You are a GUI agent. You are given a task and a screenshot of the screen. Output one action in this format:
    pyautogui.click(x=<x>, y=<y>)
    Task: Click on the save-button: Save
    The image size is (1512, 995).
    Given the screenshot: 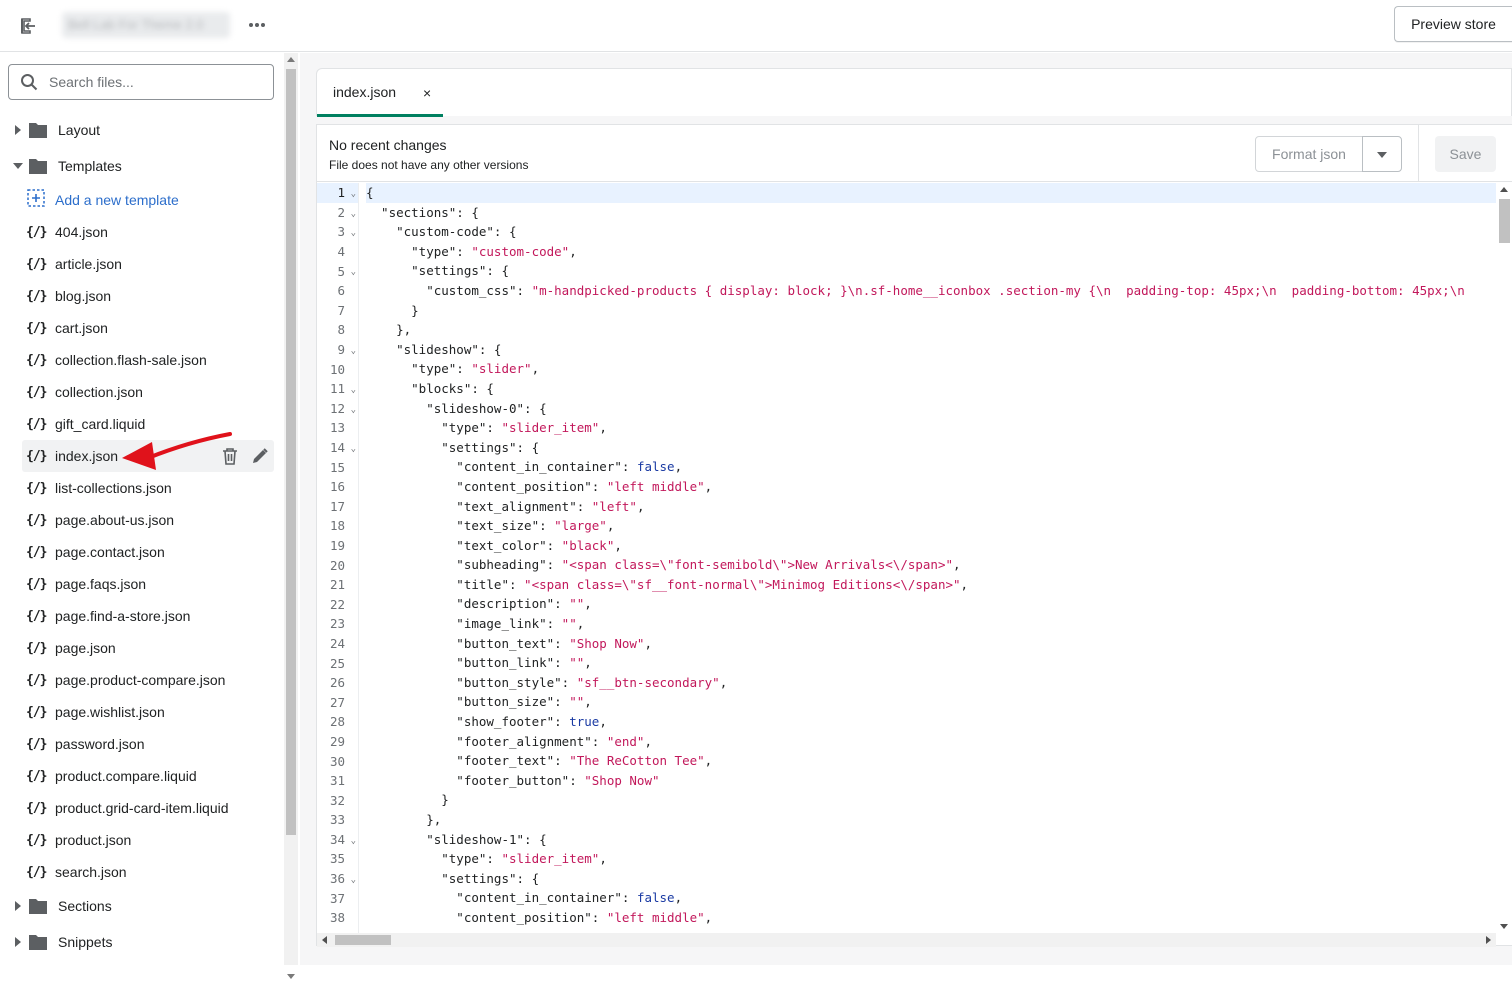 What is the action you would take?
    pyautogui.click(x=1465, y=154)
    